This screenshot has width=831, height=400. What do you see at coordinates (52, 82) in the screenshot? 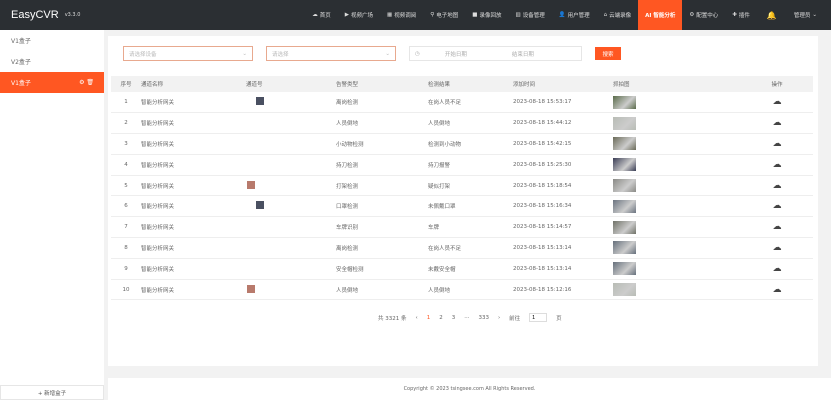
I see `sidebar-item: V1盒子 ⚙ 🗑` at bounding box center [52, 82].